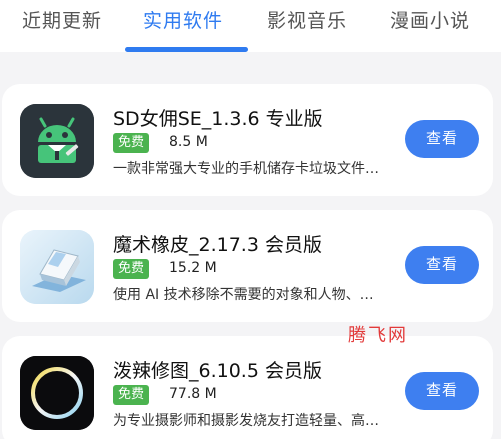  What do you see at coordinates (430, 19) in the screenshot?
I see `tab-comics-novels: 漫画小说` at bounding box center [430, 19].